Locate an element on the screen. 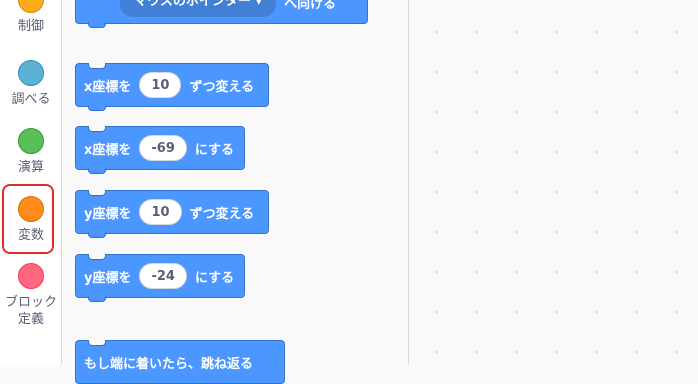 This screenshot has width=698, height=384. set-y-block: y座標を -24 にする is located at coordinates (160, 278).